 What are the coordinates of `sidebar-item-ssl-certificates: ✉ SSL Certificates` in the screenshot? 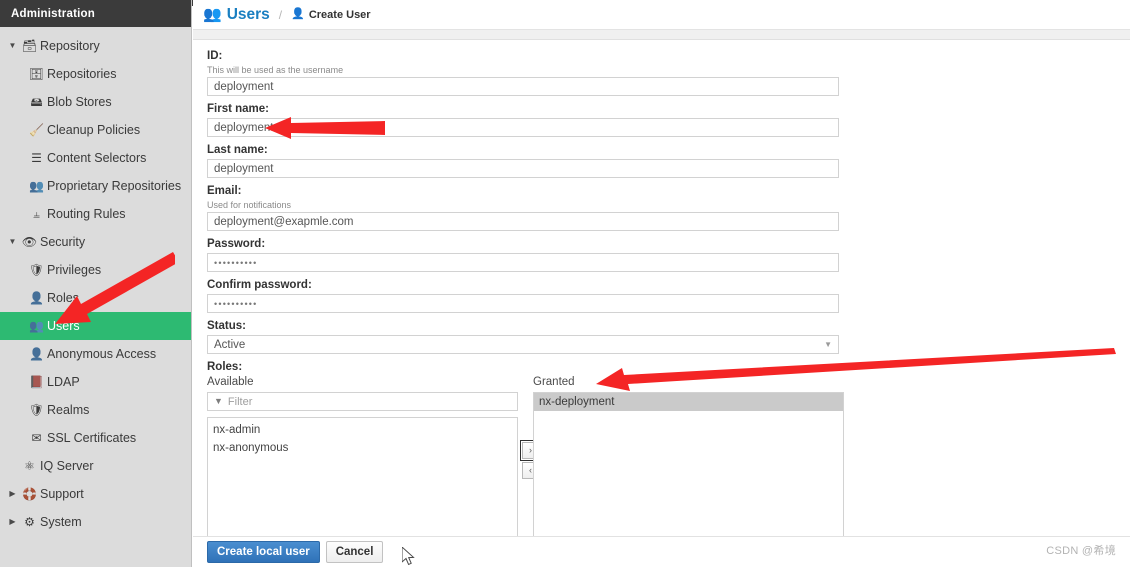 It's located at (95, 438).